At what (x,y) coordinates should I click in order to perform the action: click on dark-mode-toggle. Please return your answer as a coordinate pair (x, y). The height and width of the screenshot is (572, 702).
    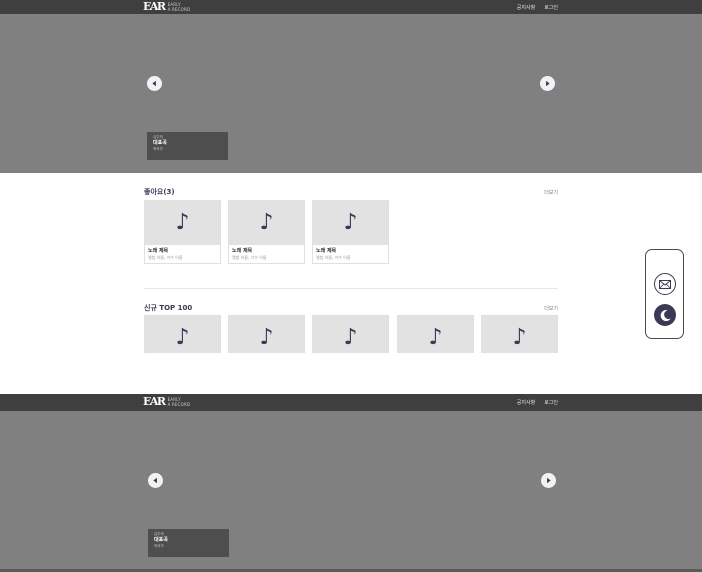
    Looking at the image, I should click on (665, 315).